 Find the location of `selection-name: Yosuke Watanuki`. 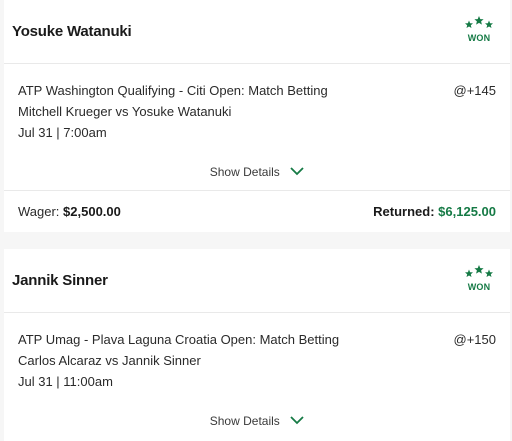

selection-name: Yosuke Watanuki is located at coordinates (72, 31).